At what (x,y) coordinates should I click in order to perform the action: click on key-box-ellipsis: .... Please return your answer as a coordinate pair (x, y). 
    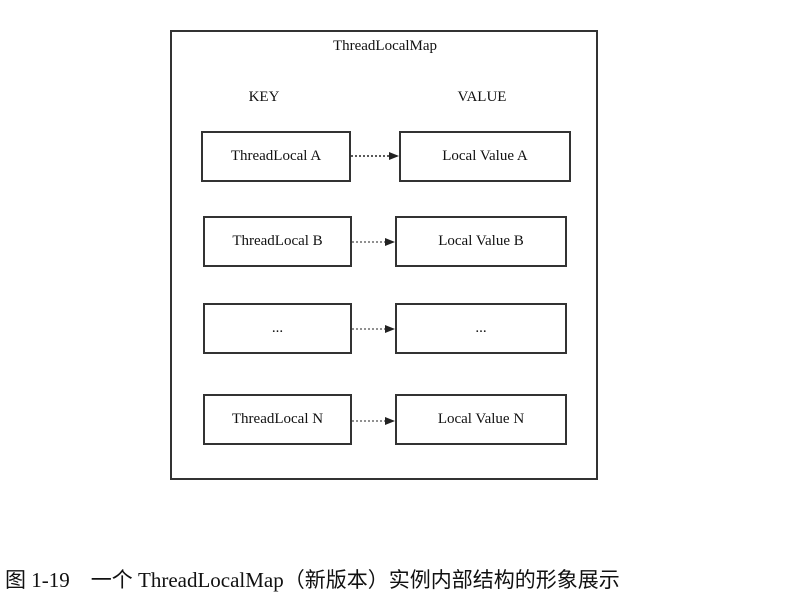
    Looking at the image, I should click on (277, 328).